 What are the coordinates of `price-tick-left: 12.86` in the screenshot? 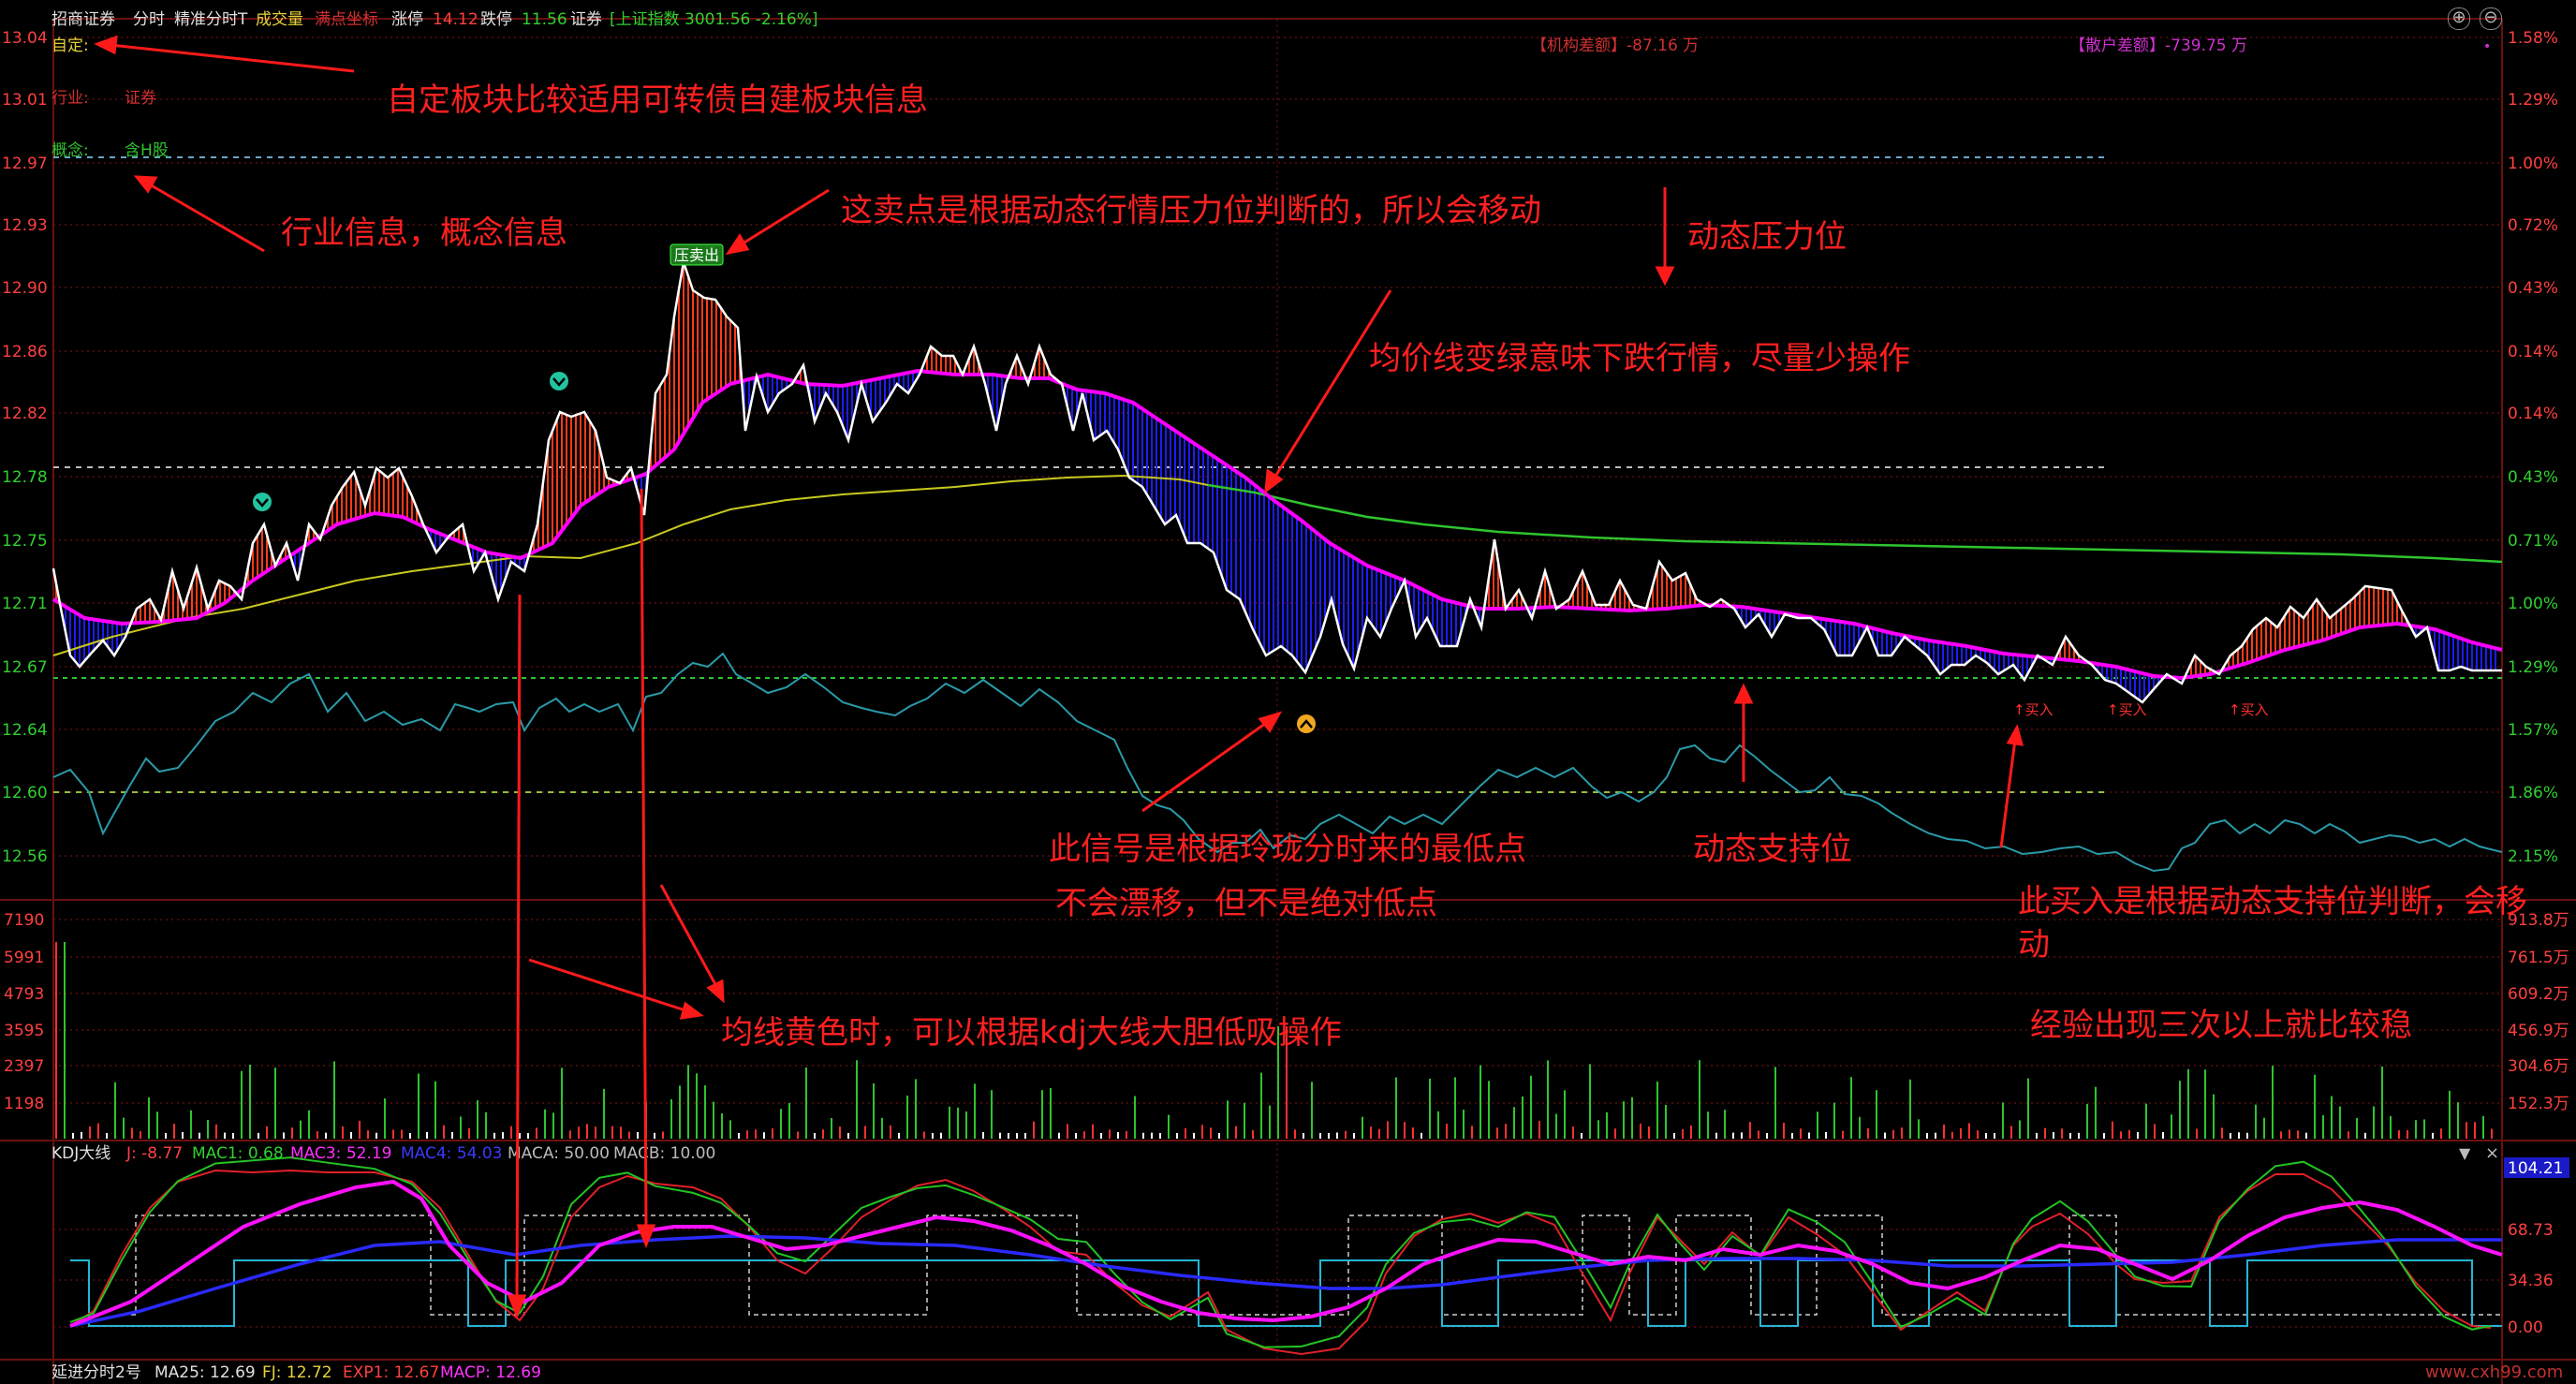 It's located at (25, 352).